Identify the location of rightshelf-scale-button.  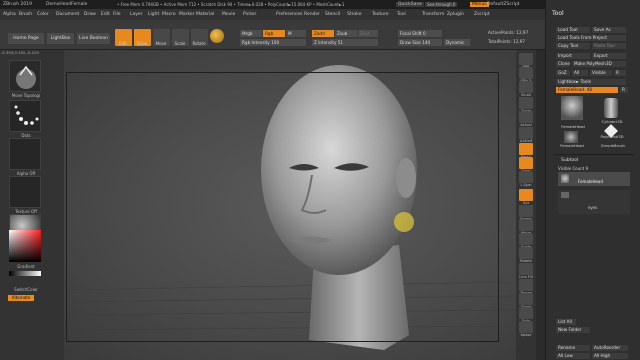
(526, 239).